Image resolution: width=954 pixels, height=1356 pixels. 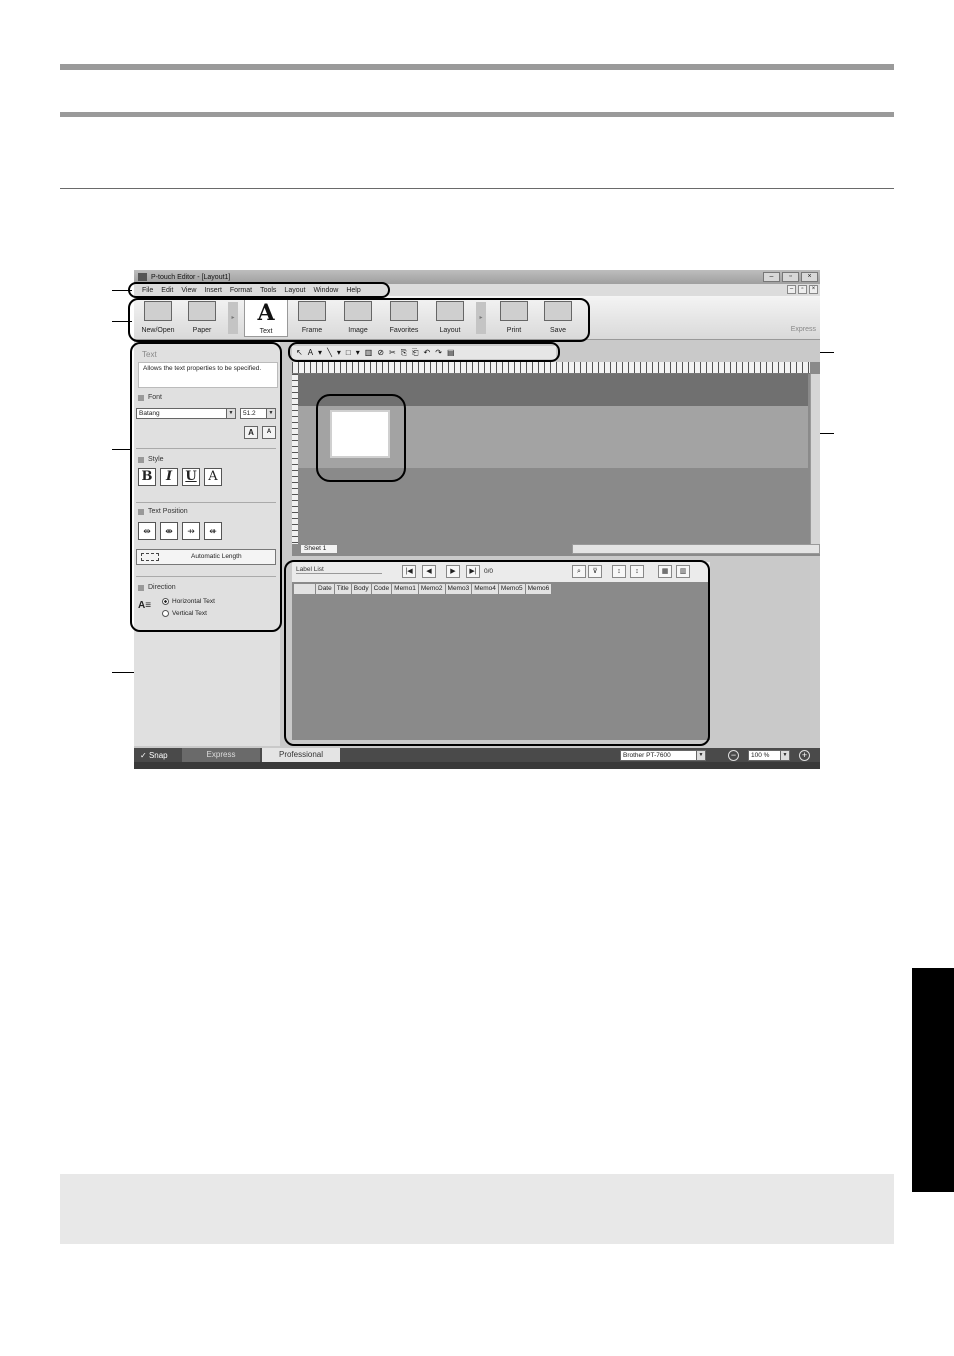 What do you see at coordinates (477, 765) in the screenshot?
I see `taskbar` at bounding box center [477, 765].